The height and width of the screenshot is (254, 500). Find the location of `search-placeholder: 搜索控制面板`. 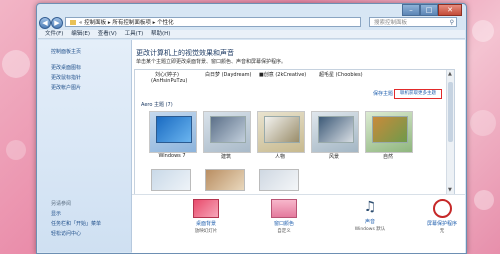

search-placeholder: 搜索控制面板 is located at coordinates (391, 23).